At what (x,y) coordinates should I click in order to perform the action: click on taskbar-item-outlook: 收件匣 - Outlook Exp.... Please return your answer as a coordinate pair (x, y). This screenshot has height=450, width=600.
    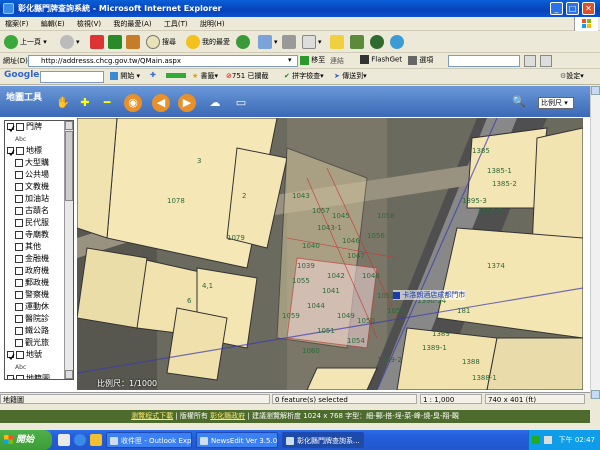
    Looking at the image, I should click on (149, 440).